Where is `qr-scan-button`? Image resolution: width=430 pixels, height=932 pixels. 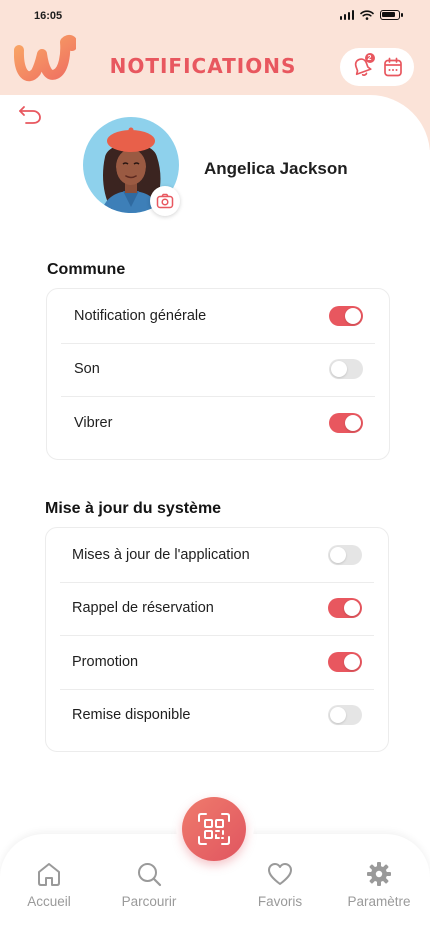 qr-scan-button is located at coordinates (214, 829).